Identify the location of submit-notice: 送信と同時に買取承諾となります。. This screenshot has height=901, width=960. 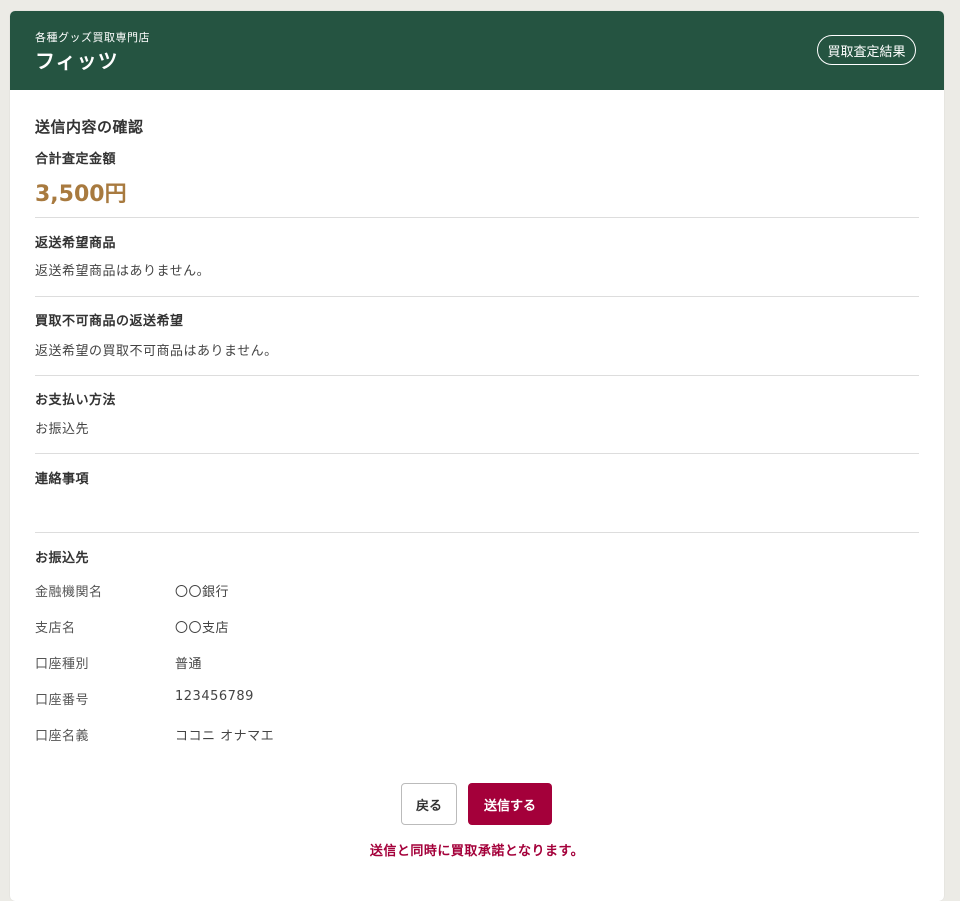
(477, 851).